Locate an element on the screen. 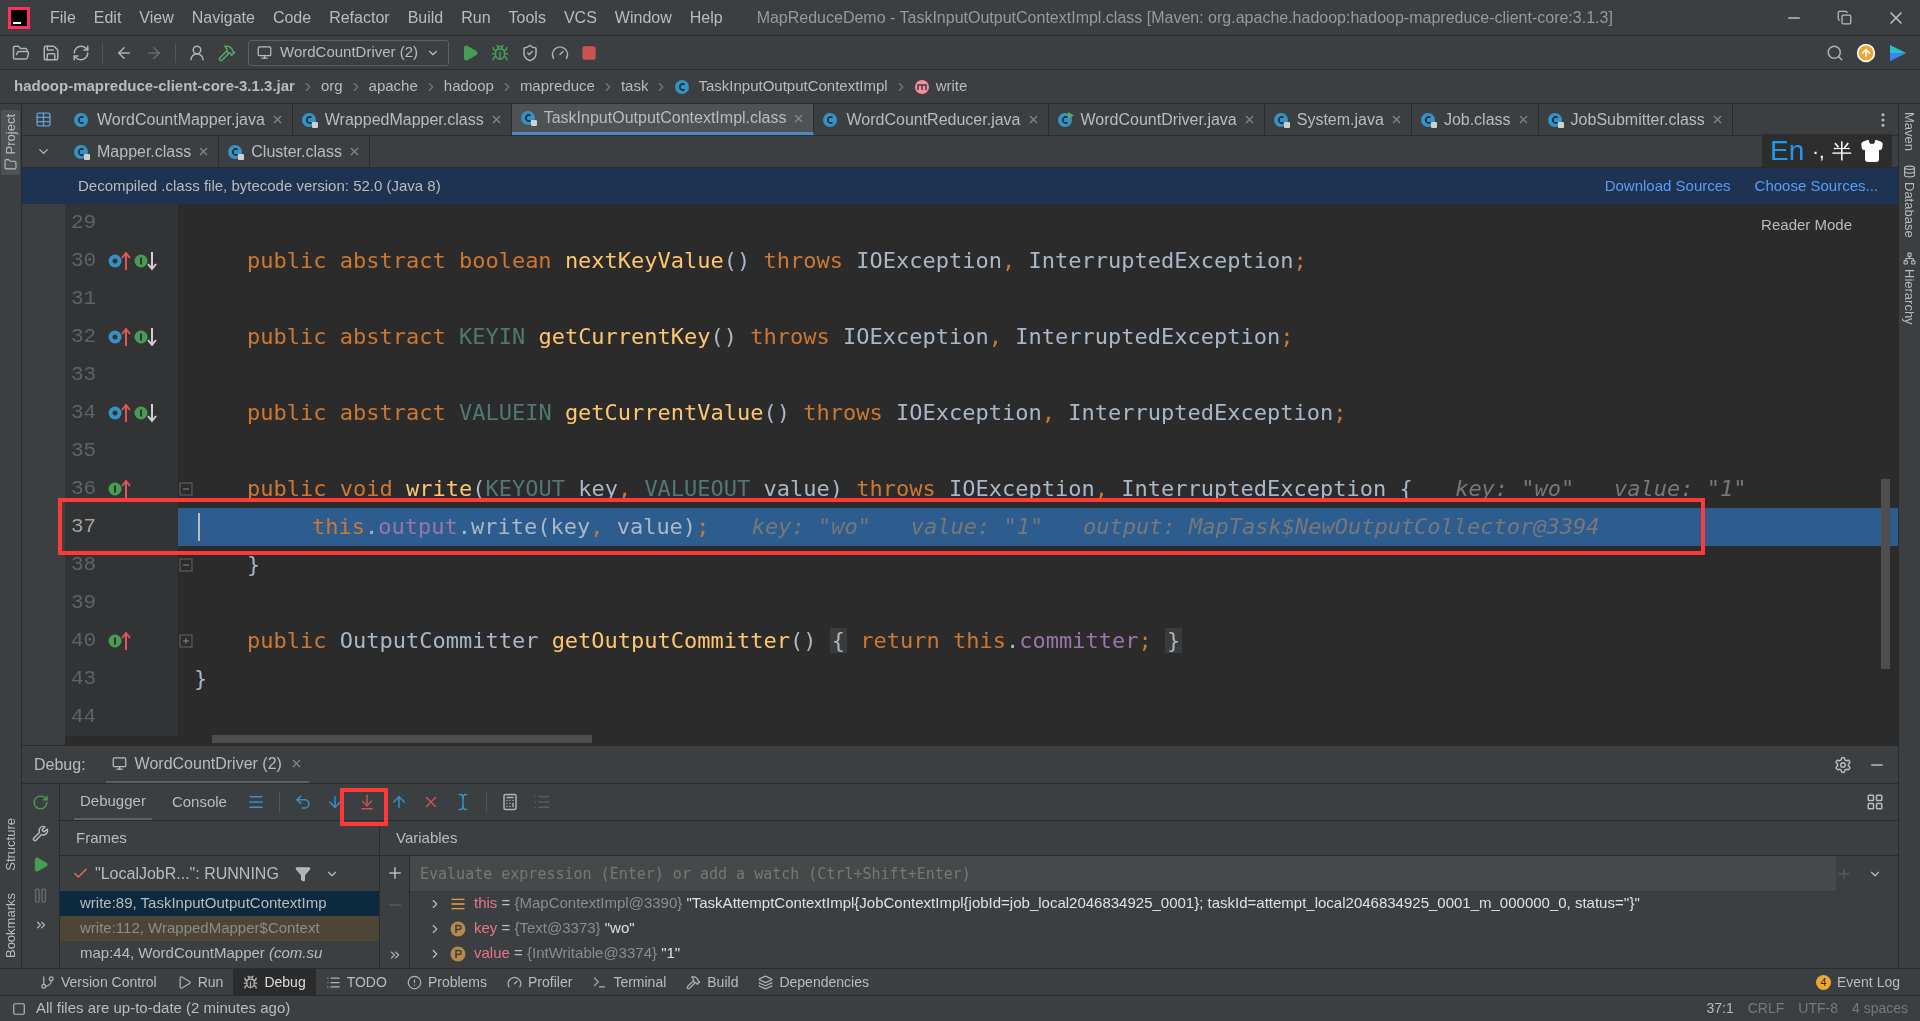  thread-selector: "LocalJobR...": RUNNING is located at coordinates (187, 873).